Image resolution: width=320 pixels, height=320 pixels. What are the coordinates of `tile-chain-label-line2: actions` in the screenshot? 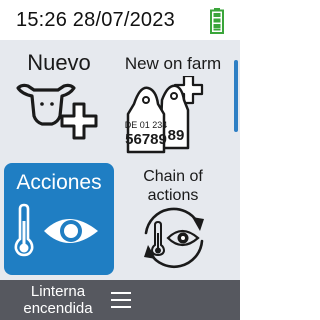 It's located at (173, 195).